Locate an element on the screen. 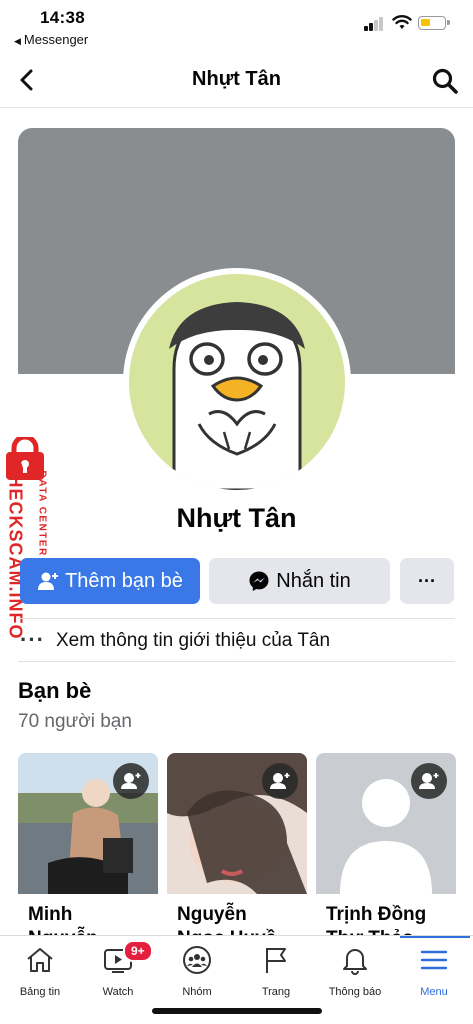  cellular-signal-icon is located at coordinates (375, 24).